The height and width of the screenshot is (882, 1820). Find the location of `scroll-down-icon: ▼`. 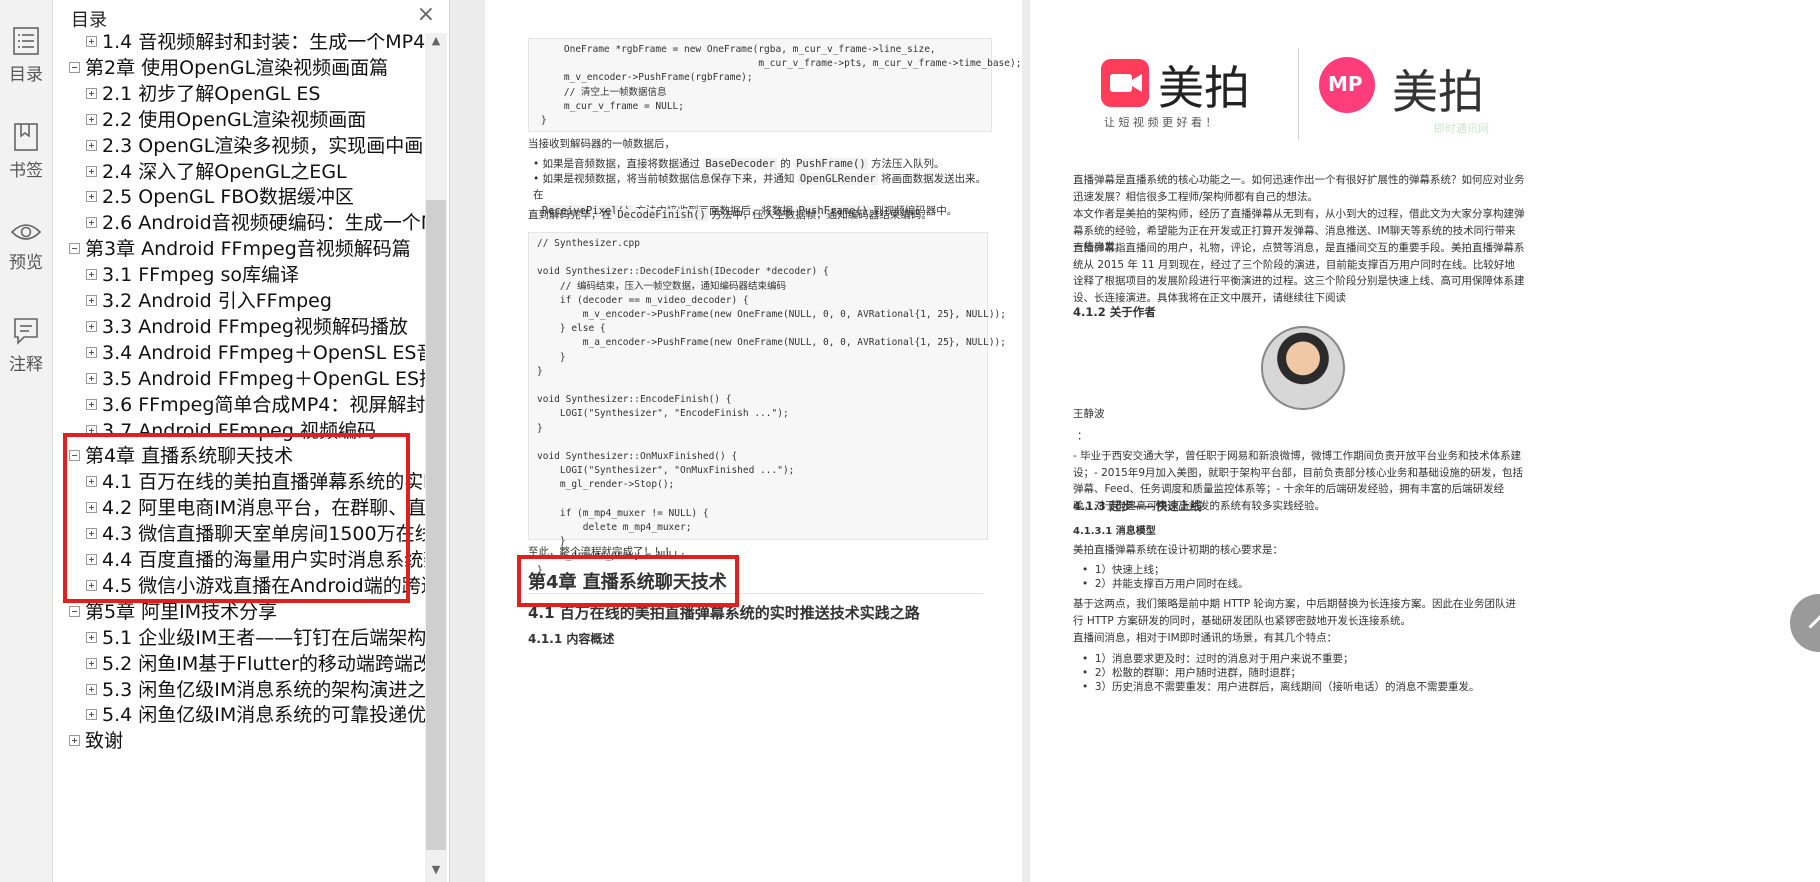

scroll-down-icon: ▼ is located at coordinates (436, 870).